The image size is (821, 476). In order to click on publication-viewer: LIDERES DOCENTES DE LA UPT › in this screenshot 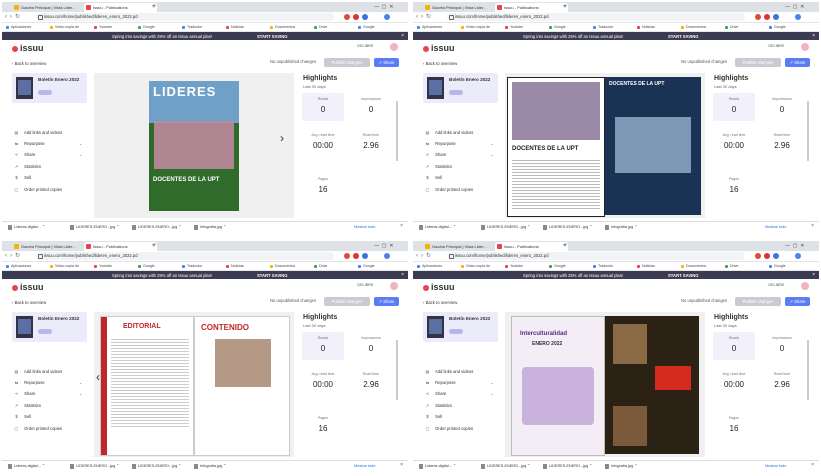, I will do `click(194, 145)`.